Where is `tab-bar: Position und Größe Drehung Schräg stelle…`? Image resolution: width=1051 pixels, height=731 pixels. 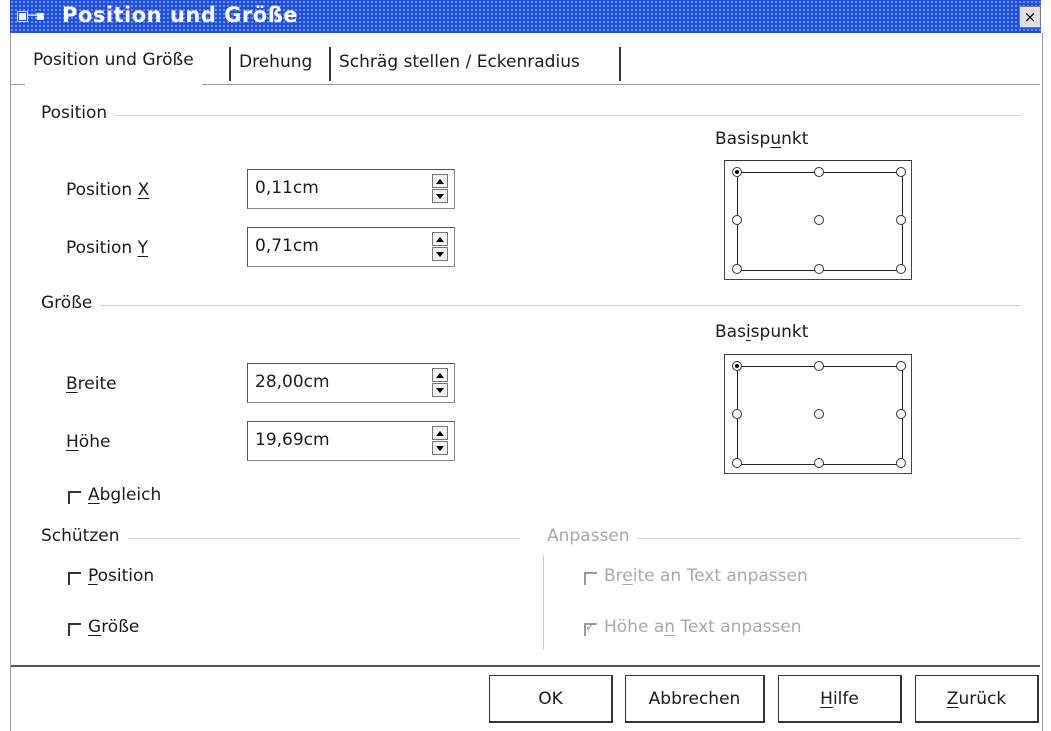
tab-bar: Position und Größe Drehung Schräg stelle… is located at coordinates (526, 59).